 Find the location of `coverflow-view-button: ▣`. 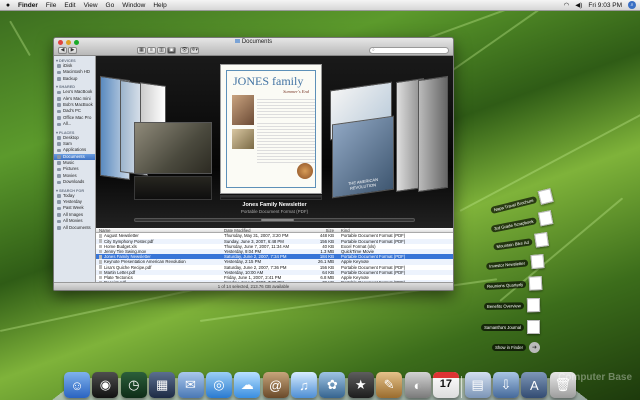

coverflow-view-button: ▣ is located at coordinates (171, 50).